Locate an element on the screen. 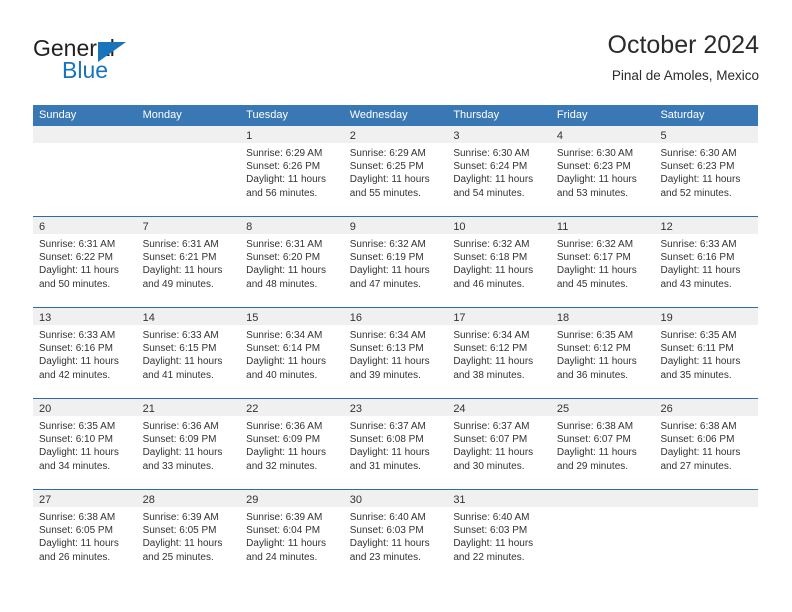 The image size is (792, 612). sunset-text: Sunset: 6:11 PM is located at coordinates (697, 349).